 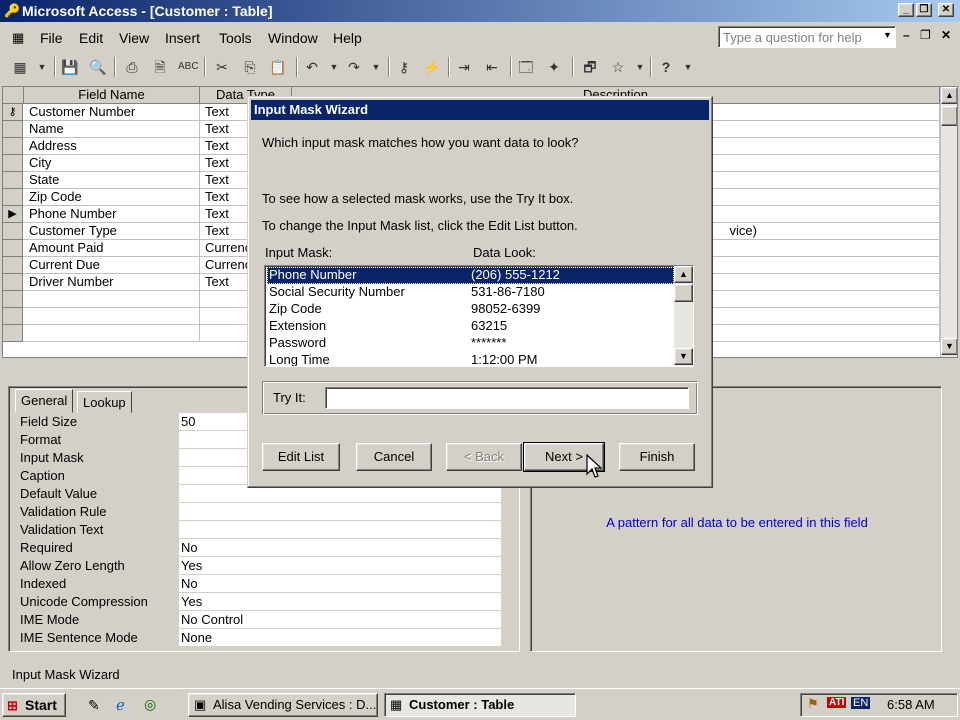 What do you see at coordinates (470, 359) in the screenshot?
I see `list-item: Long Time 1:12:00 PM` at bounding box center [470, 359].